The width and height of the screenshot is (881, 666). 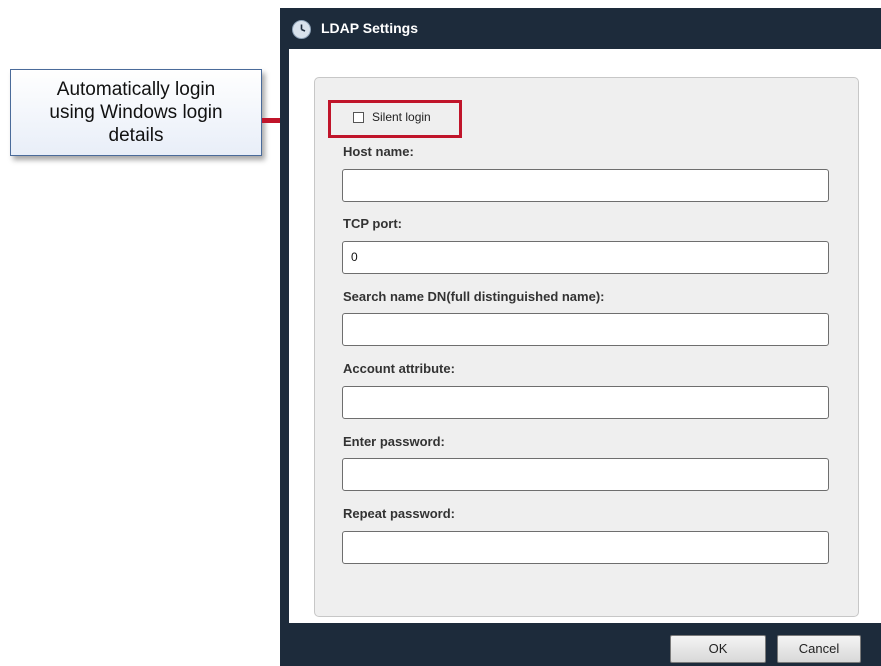 What do you see at coordinates (301, 29) in the screenshot?
I see `clock-icon` at bounding box center [301, 29].